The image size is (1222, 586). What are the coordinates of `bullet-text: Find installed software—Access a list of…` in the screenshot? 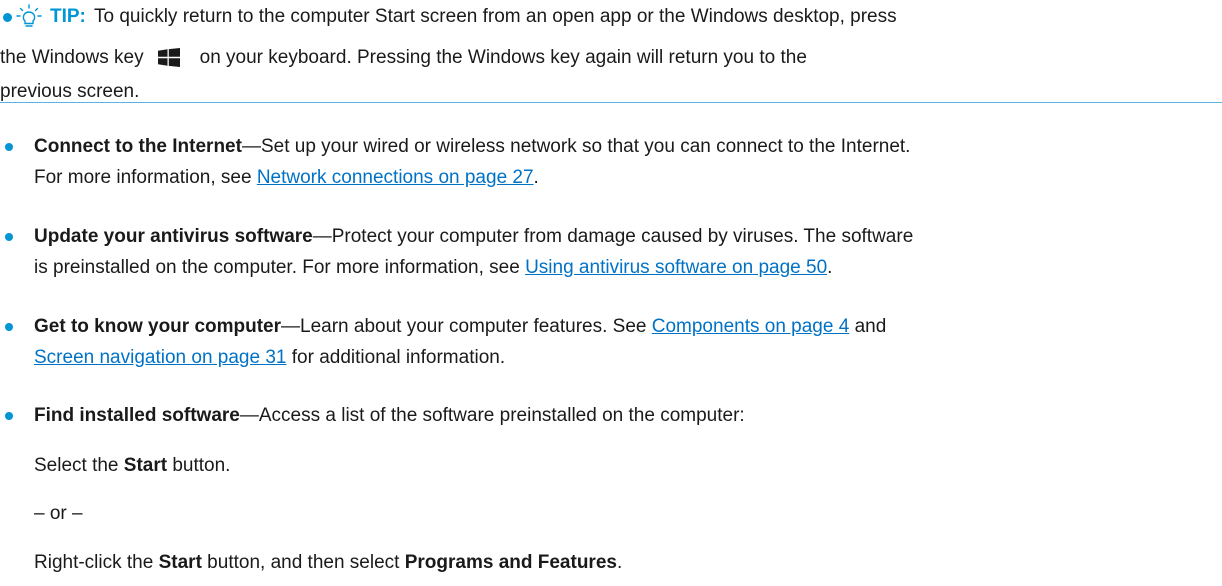 It's located at (627, 415).